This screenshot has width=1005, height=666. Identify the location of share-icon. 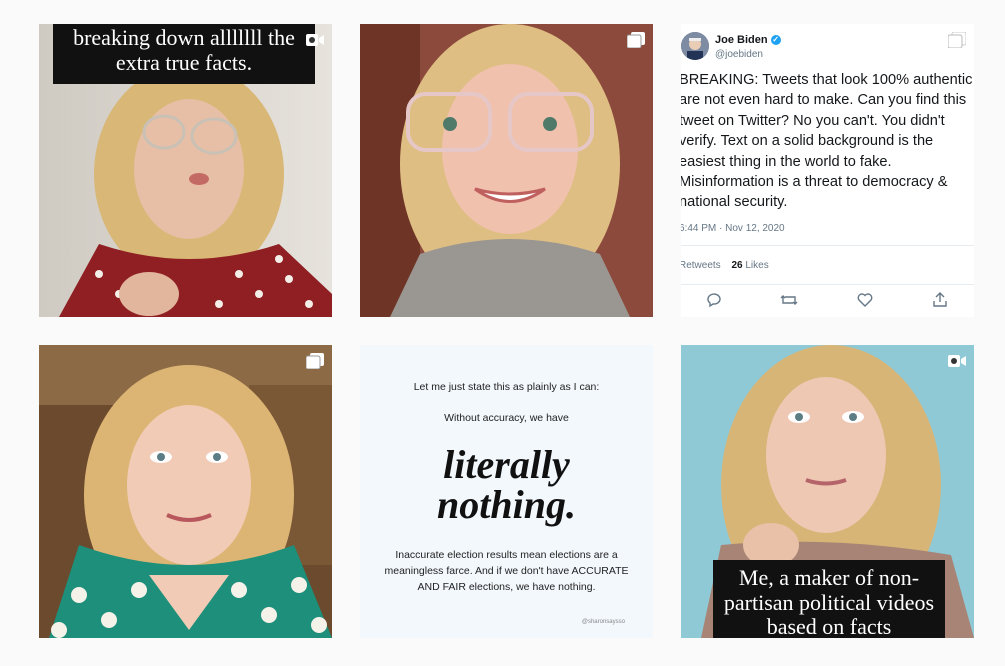
(940, 300).